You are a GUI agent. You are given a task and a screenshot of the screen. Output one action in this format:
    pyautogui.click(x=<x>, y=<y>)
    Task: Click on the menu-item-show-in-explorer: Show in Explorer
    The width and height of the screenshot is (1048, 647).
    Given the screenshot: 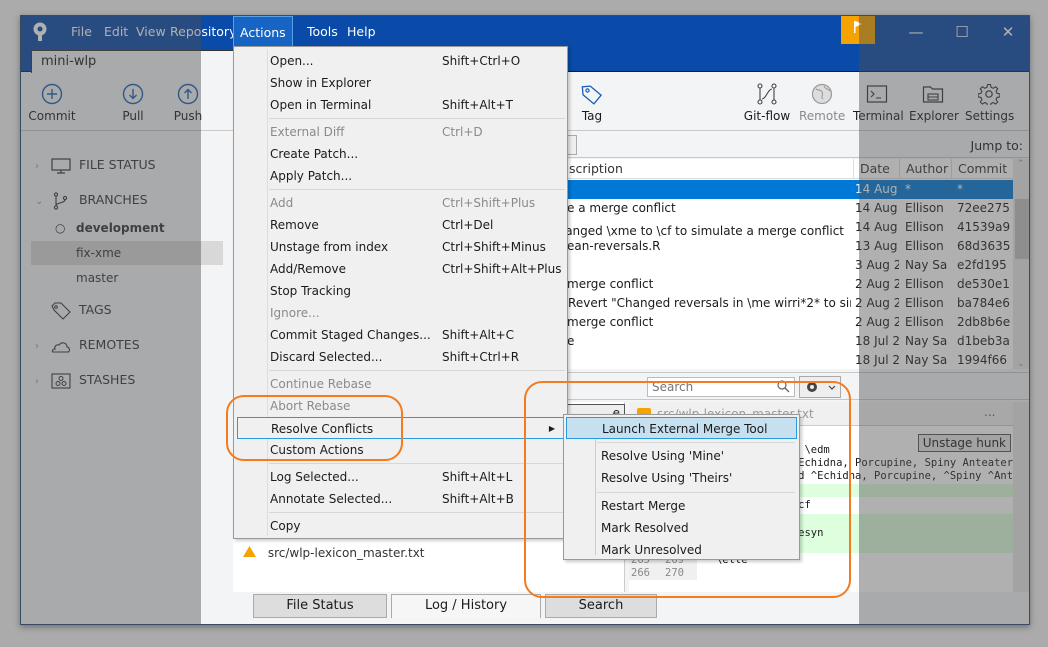 What is the action you would take?
    pyautogui.click(x=400, y=83)
    